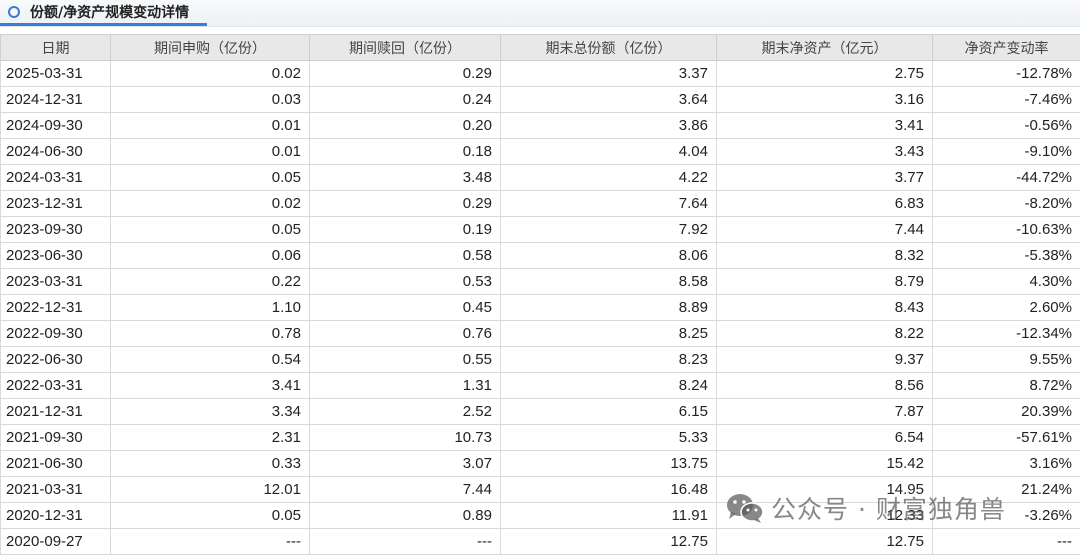 This screenshot has height=555, width=1080. Describe the element at coordinates (825, 490) in the screenshot. I see `cell-net-assets: 14.95` at that location.